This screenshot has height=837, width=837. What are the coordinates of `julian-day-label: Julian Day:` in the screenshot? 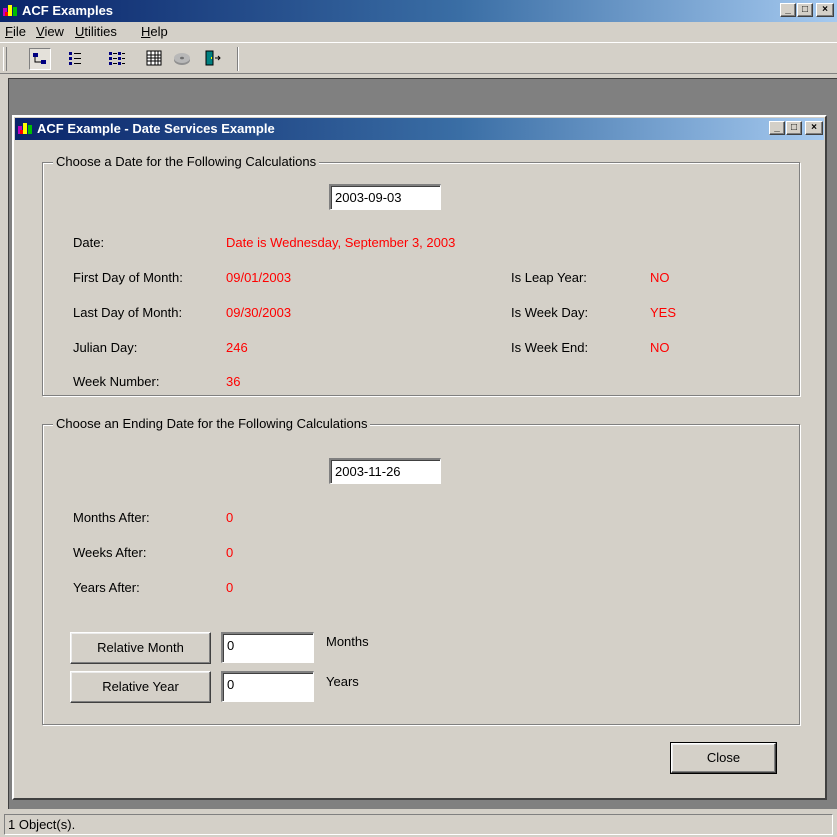 It's located at (105, 347).